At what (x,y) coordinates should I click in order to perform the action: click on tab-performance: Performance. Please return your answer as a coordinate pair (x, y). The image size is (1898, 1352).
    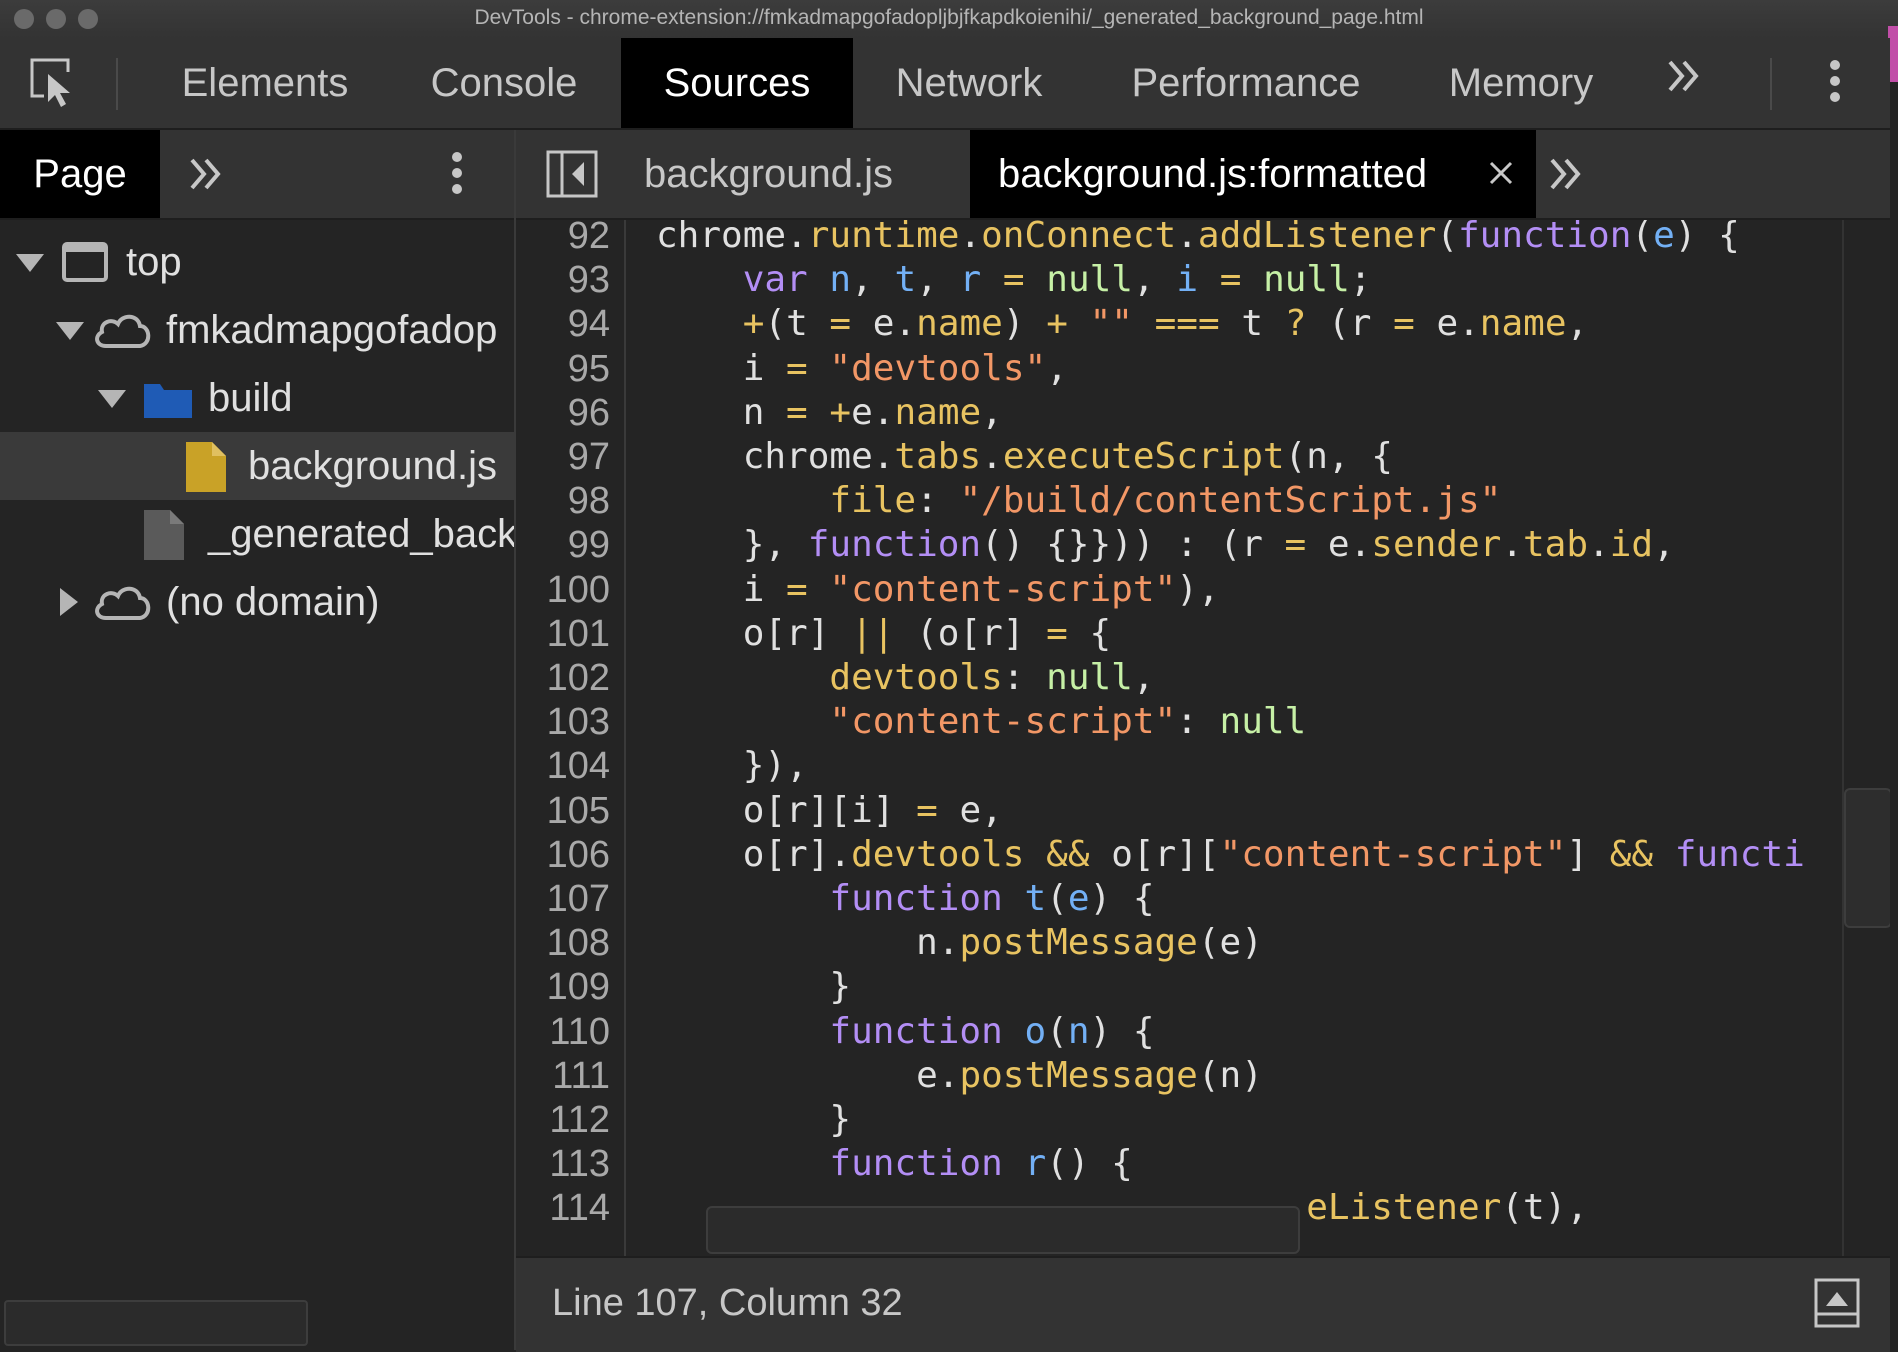
    Looking at the image, I should click on (1246, 83).